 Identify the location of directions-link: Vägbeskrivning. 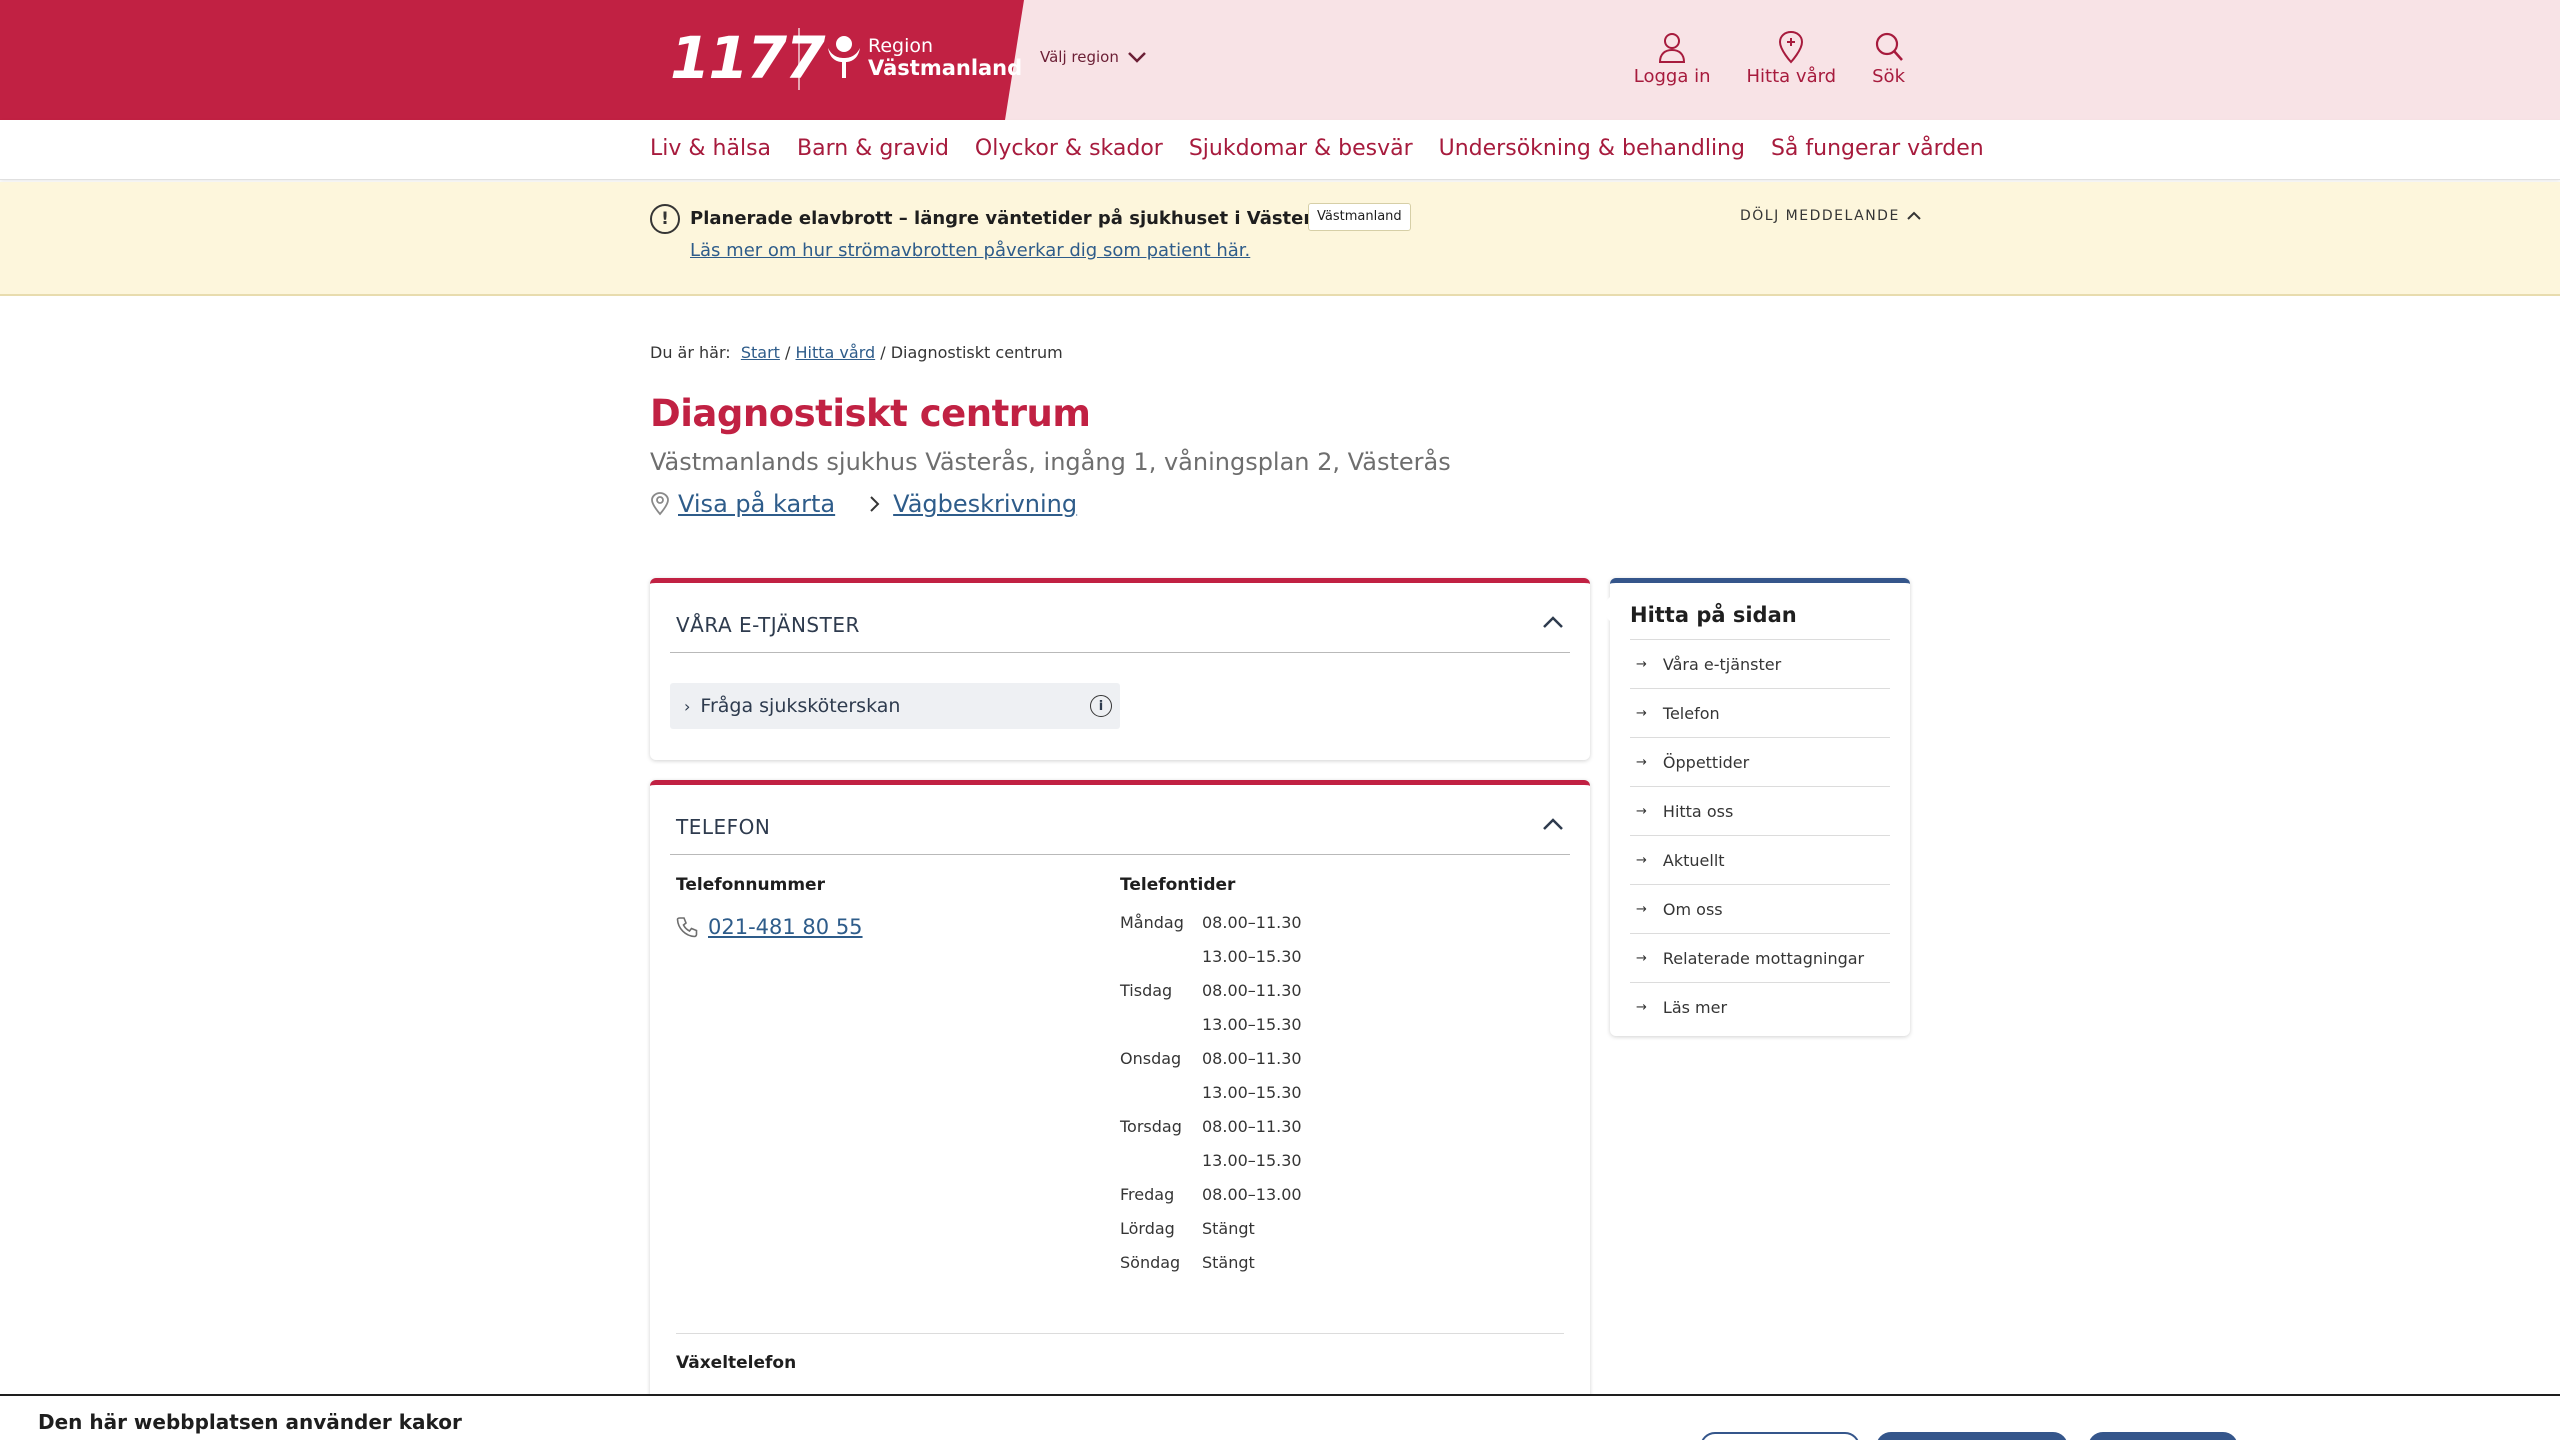
(971, 504).